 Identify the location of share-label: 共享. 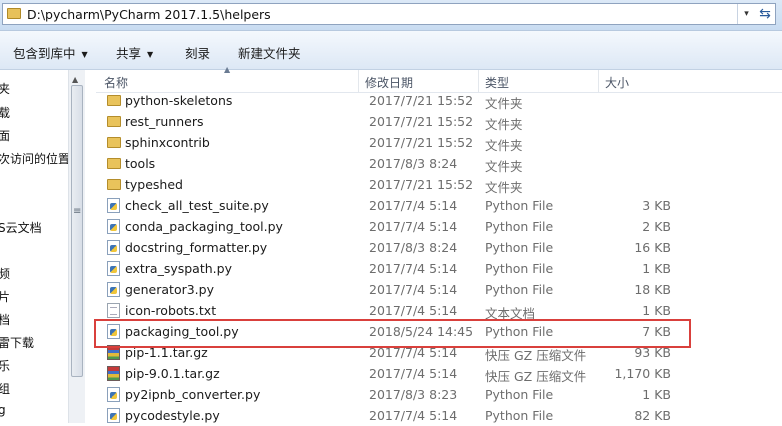
(129, 53).